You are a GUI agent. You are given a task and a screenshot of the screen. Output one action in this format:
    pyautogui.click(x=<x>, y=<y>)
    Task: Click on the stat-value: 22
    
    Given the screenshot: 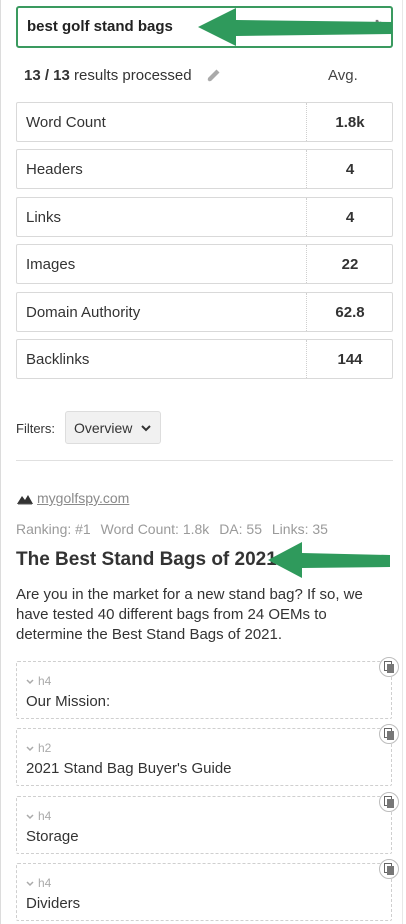 What is the action you would take?
    pyautogui.click(x=350, y=264)
    